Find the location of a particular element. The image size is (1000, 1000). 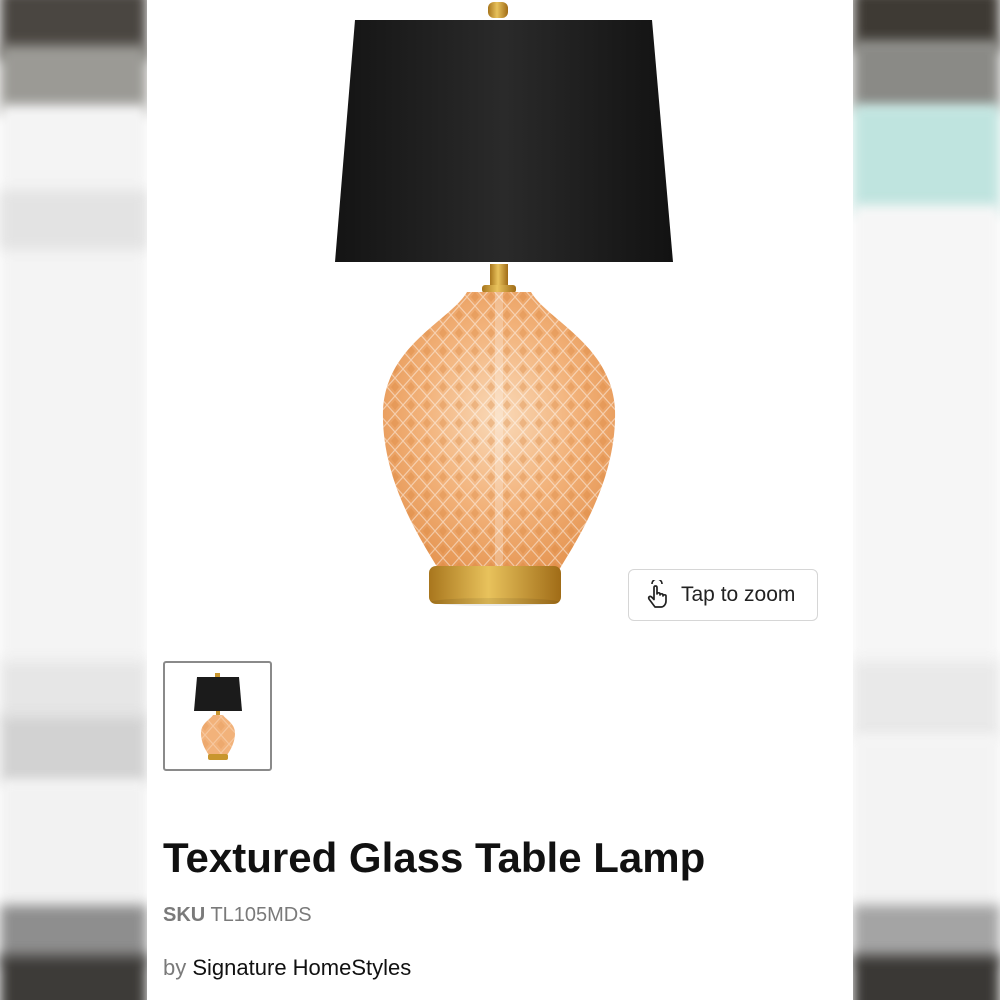

product-brand: by Signature HomeStyles is located at coordinates (287, 968).